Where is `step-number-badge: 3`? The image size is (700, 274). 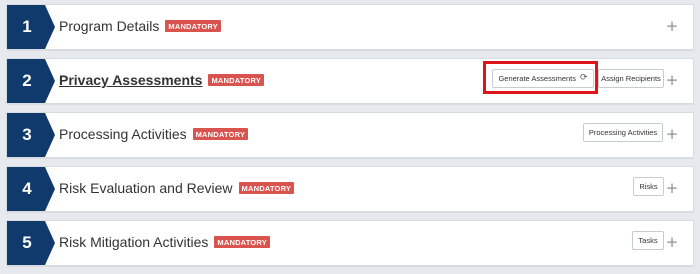
step-number-badge: 3 is located at coordinates (31, 135).